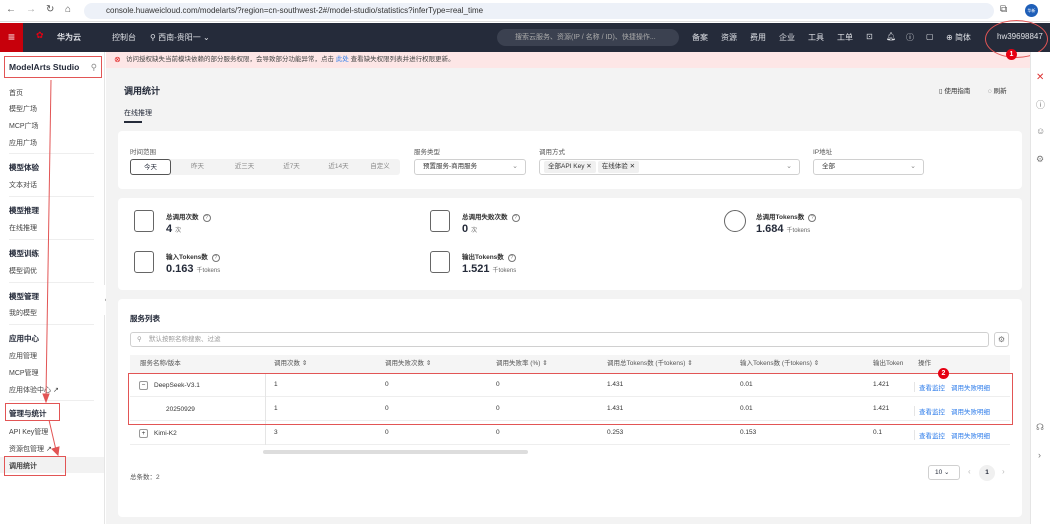 The height and width of the screenshot is (524, 1050). I want to click on time-option-7days: 近7天, so click(291, 167).